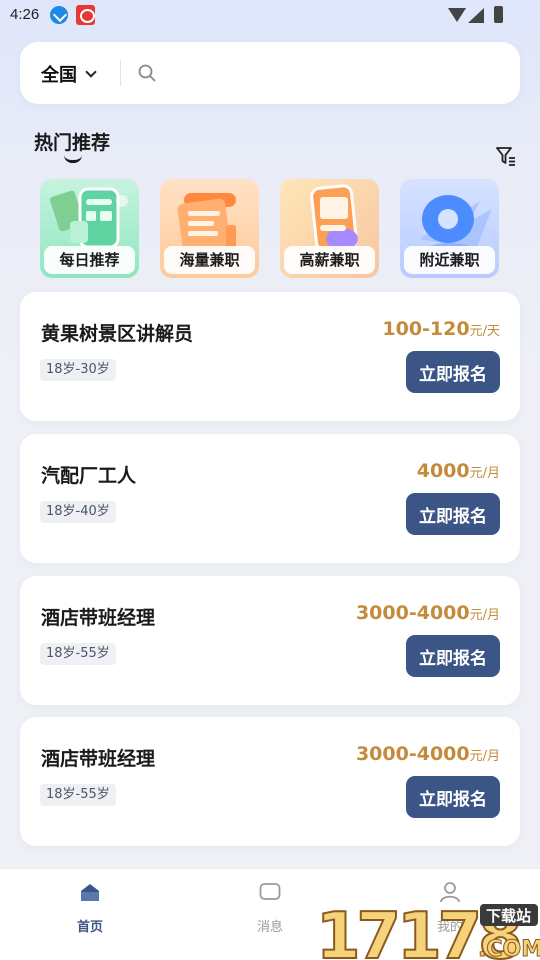 The image size is (540, 960). I want to click on watermark-logo: 17178 下载站 .COM, so click(428, 929).